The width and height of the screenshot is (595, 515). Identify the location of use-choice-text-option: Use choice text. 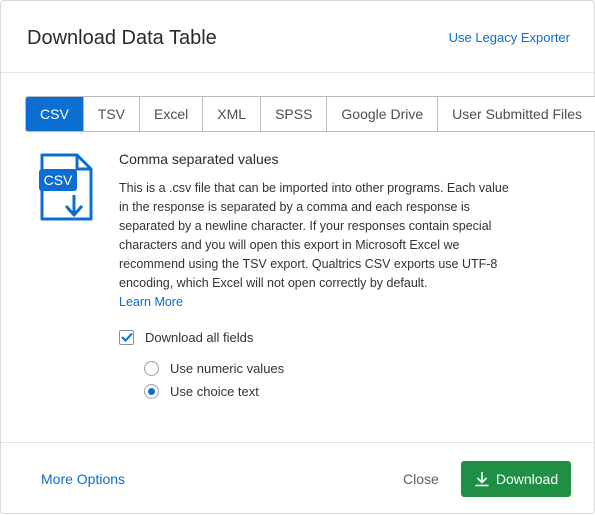
(201, 391).